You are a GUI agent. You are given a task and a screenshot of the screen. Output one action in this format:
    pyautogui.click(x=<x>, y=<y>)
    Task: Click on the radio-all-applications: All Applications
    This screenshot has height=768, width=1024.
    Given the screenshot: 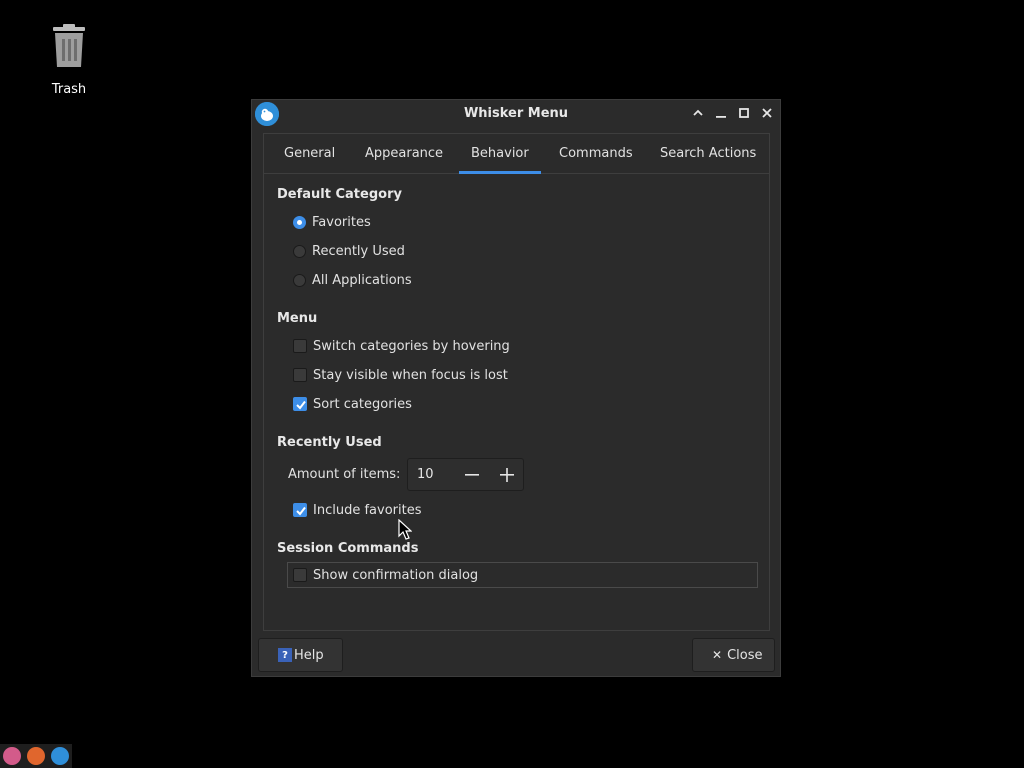 What is the action you would take?
    pyautogui.click(x=352, y=280)
    